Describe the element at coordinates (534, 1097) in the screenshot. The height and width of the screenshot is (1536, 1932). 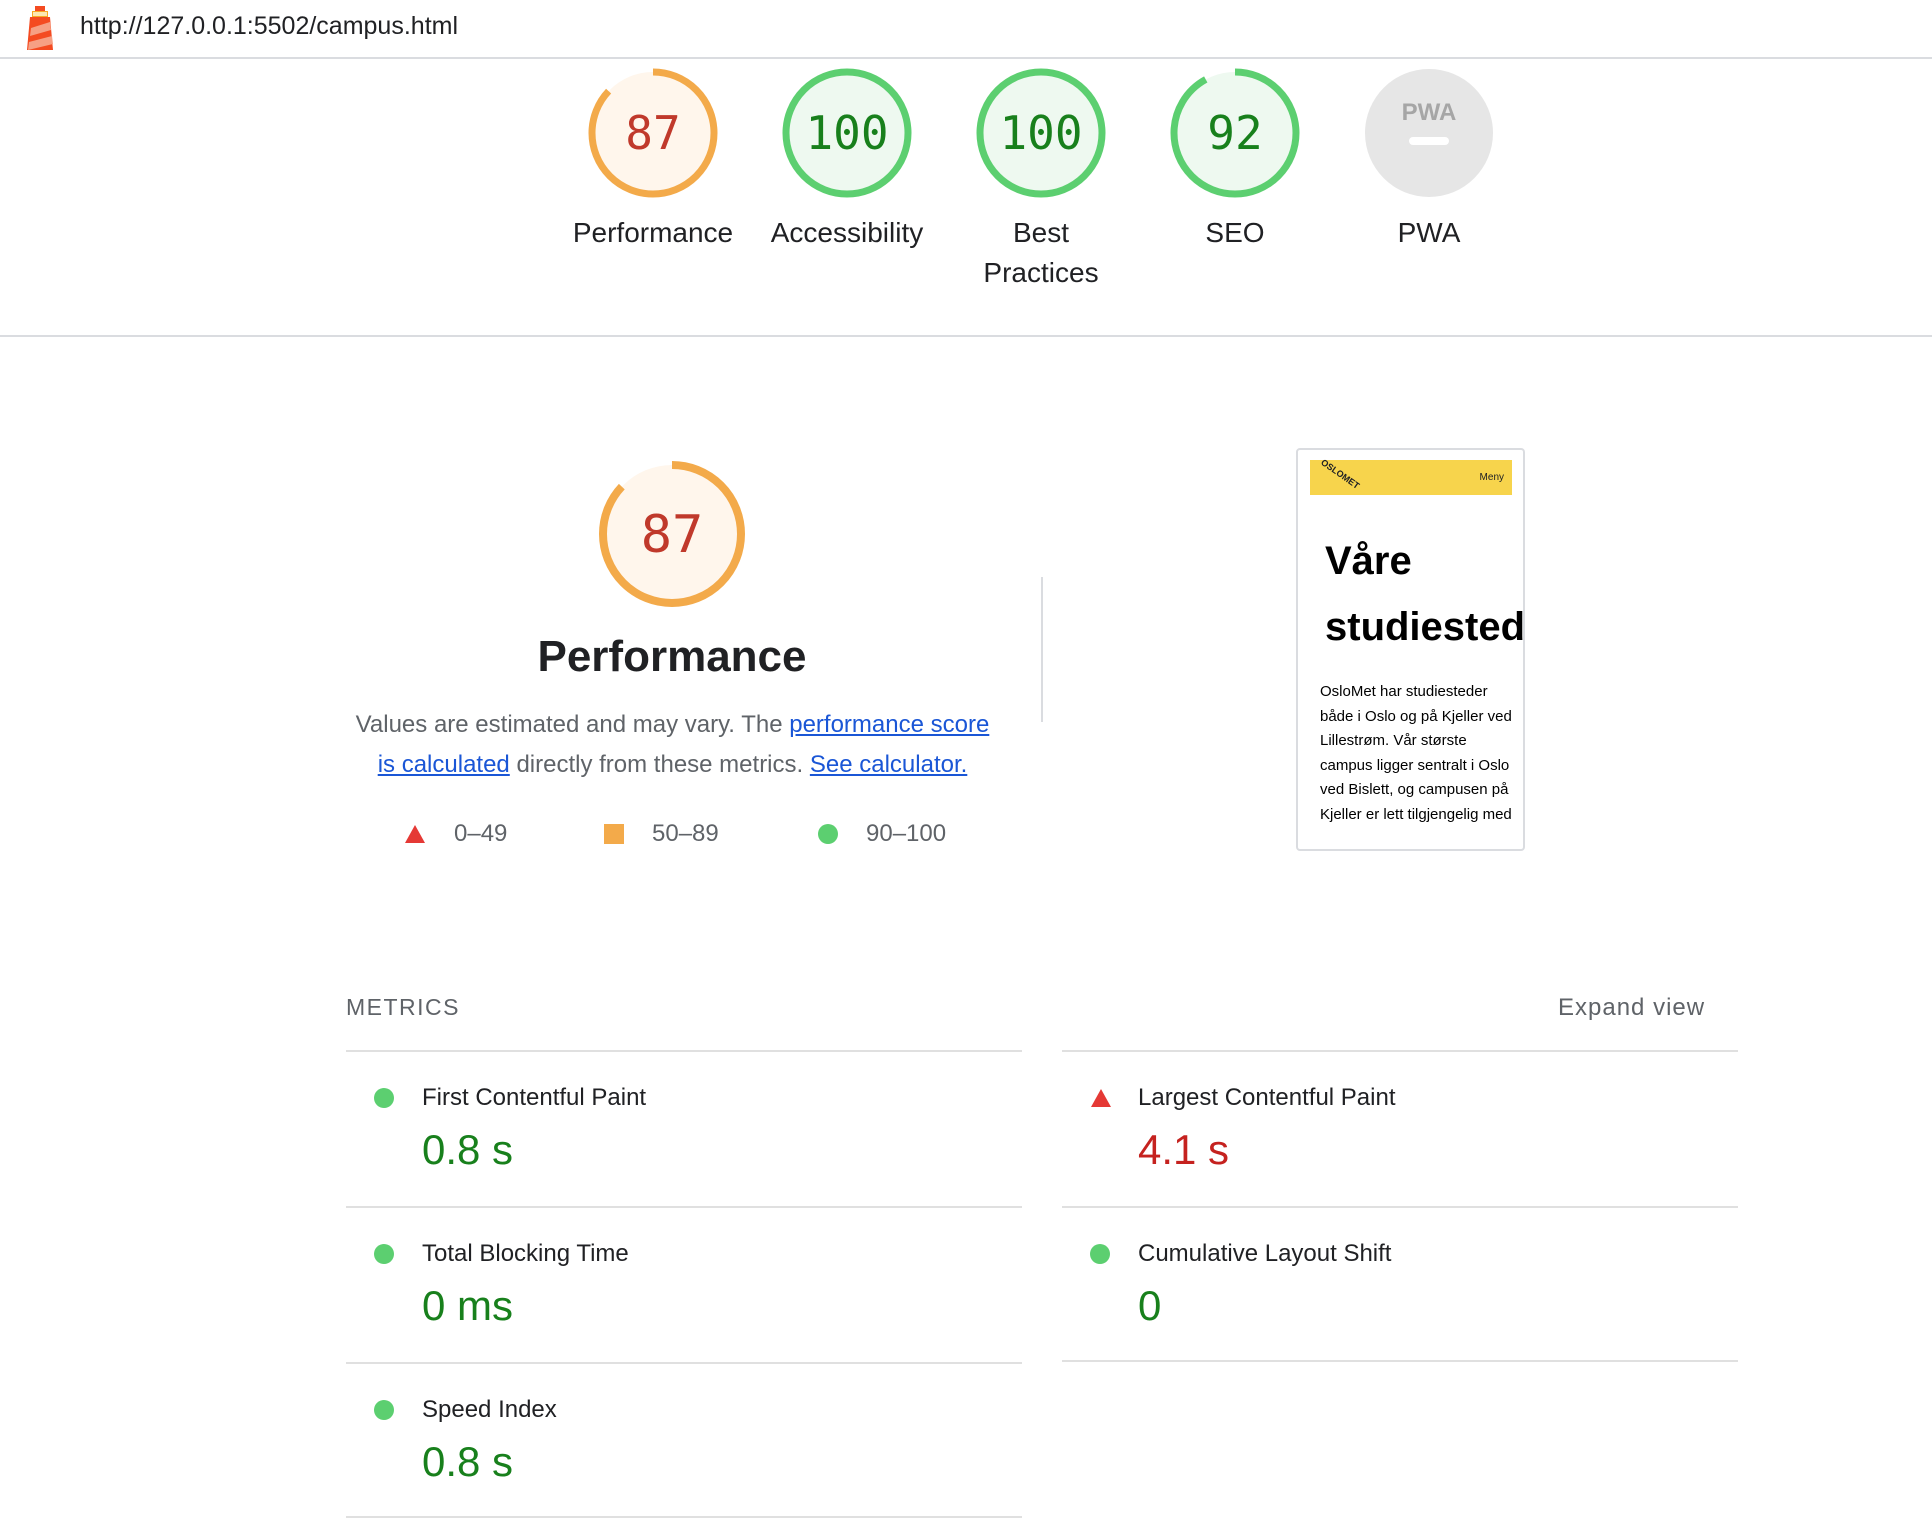
I see `metric-label: First Contentful Paint` at that location.